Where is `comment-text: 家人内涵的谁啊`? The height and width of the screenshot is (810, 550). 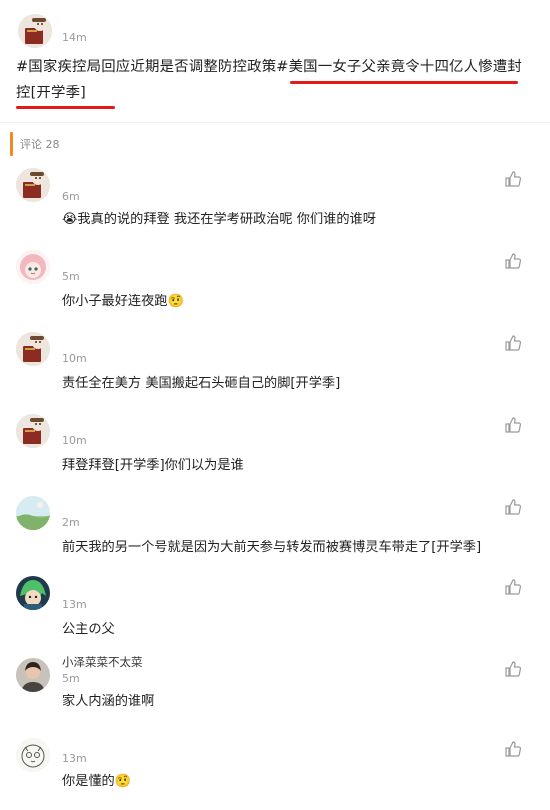 comment-text: 家人内涵的谁啊 is located at coordinates (108, 701).